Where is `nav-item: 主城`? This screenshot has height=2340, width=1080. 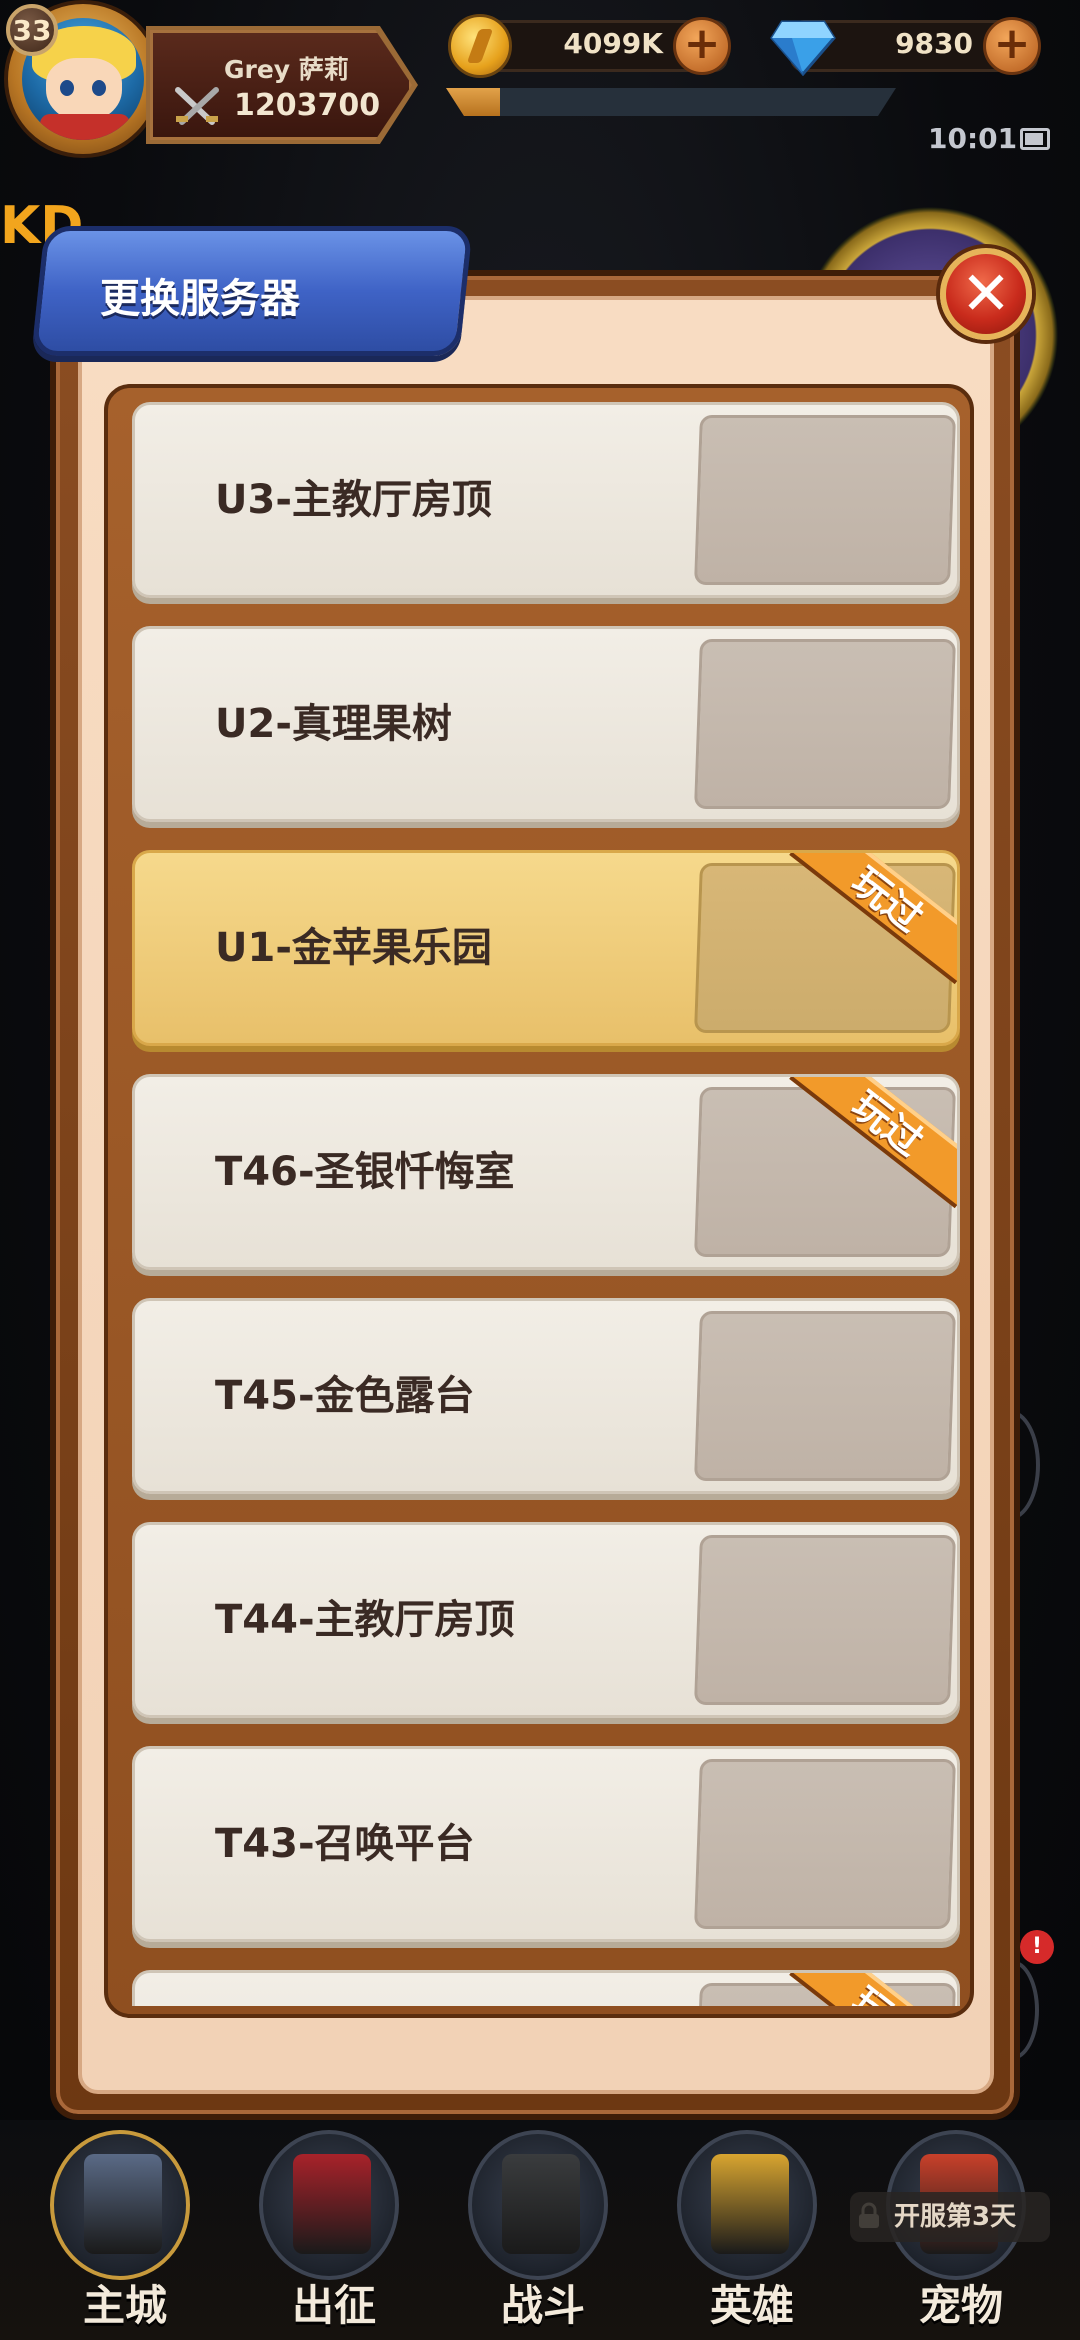
nav-item: 主城 is located at coordinates (97, 2230).